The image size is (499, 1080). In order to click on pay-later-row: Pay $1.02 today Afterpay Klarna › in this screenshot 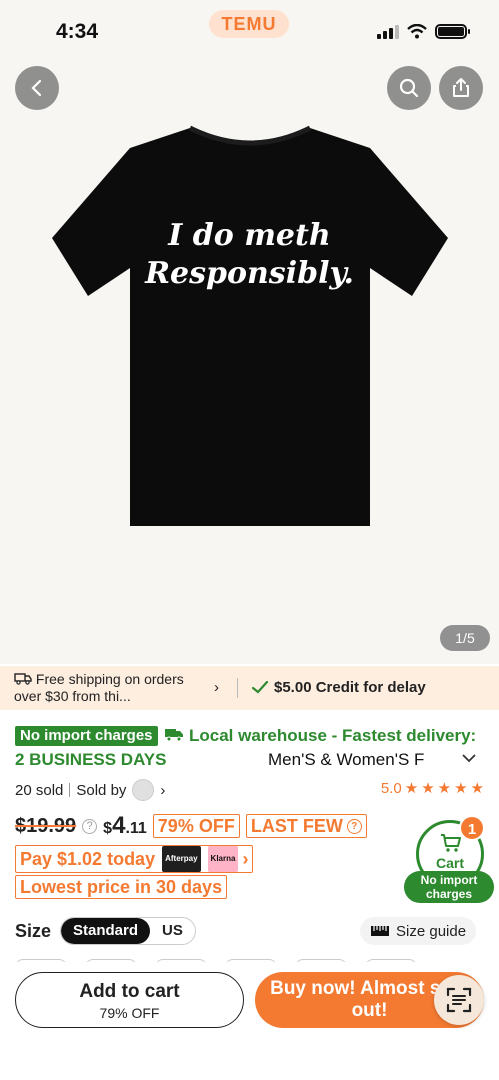, I will do `click(134, 859)`.